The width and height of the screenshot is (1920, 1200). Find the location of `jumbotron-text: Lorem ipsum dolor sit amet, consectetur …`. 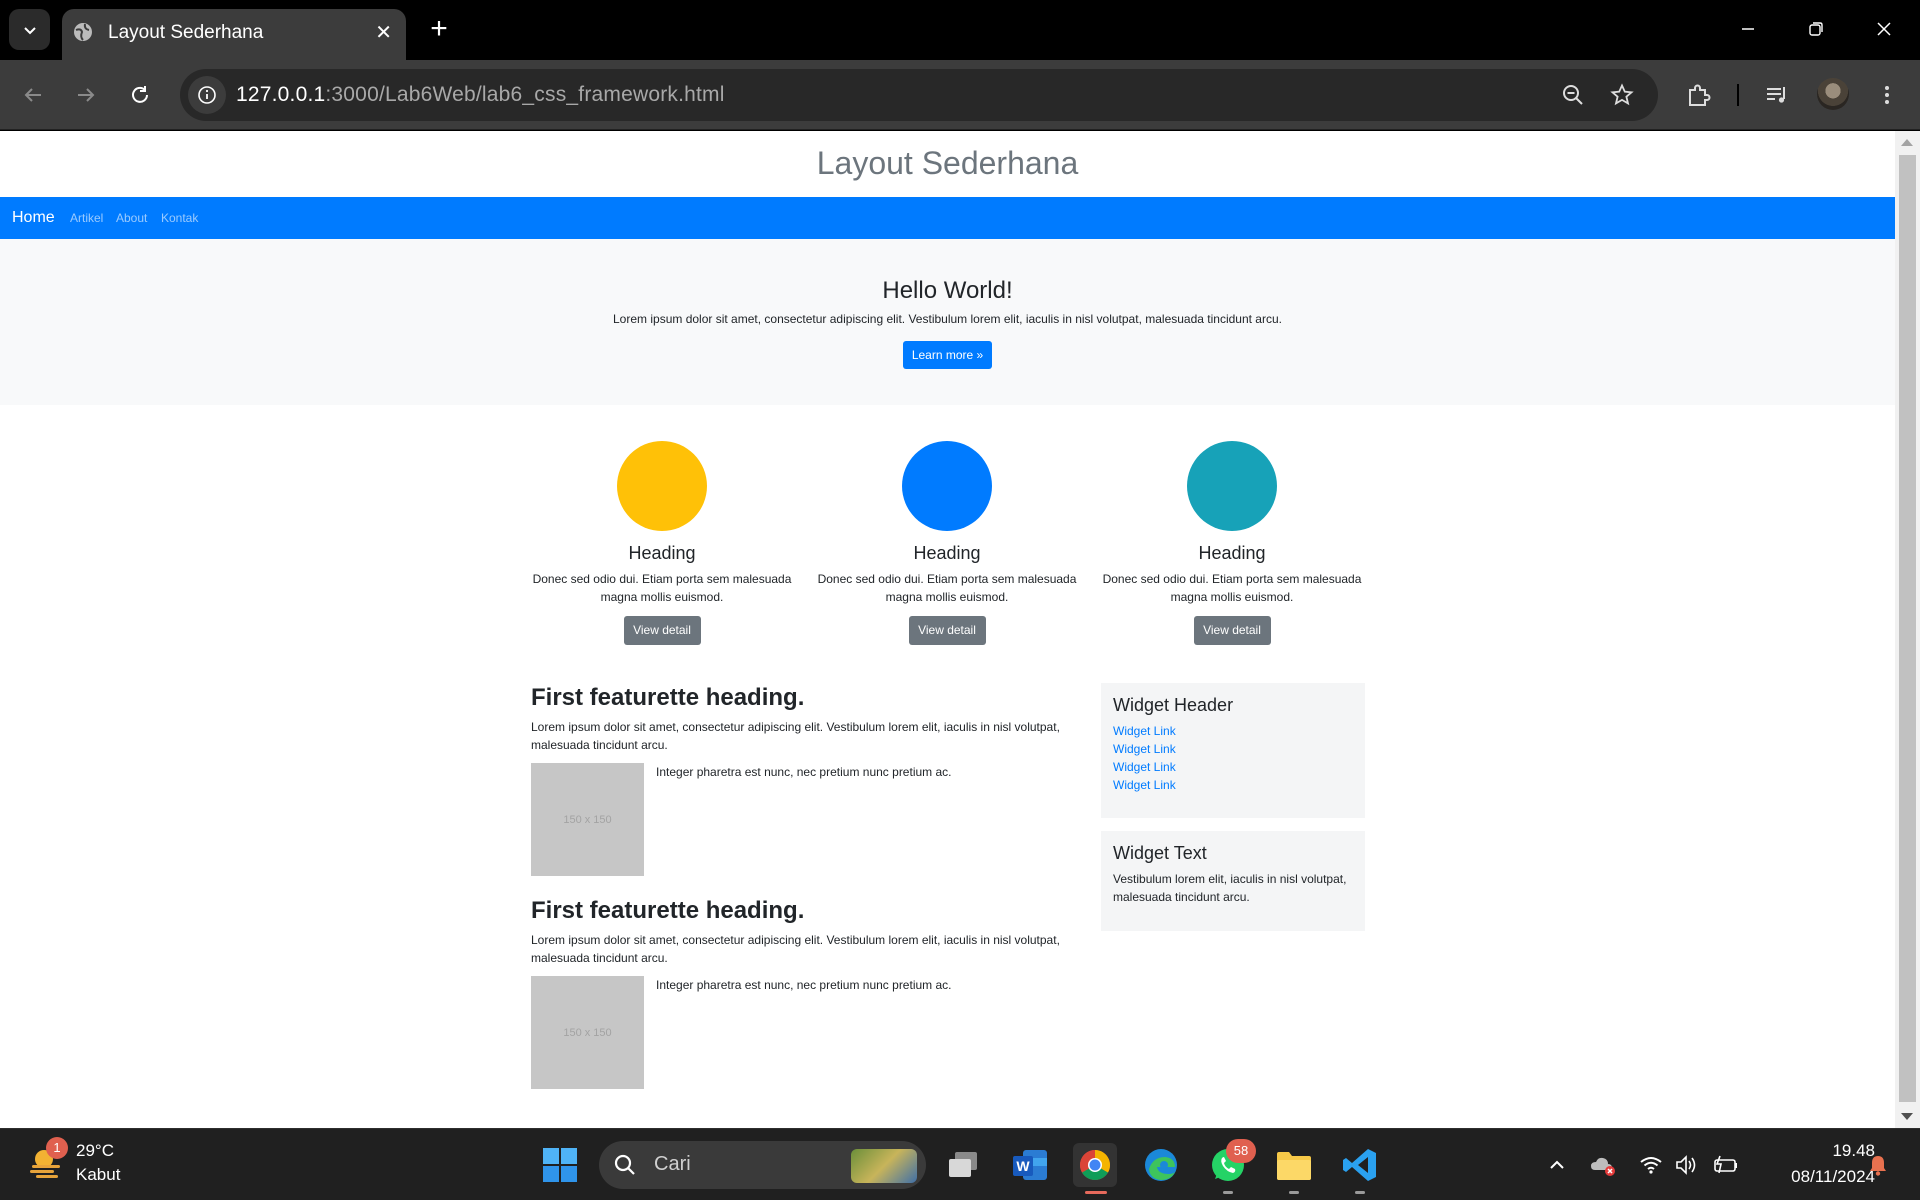

jumbotron-text: Lorem ipsum dolor sit amet, consectetur … is located at coordinates (947, 319).